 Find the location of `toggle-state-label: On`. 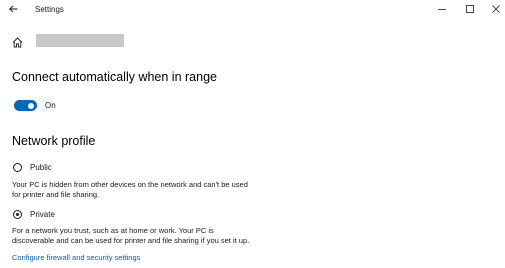

toggle-state-label: On is located at coordinates (50, 105).